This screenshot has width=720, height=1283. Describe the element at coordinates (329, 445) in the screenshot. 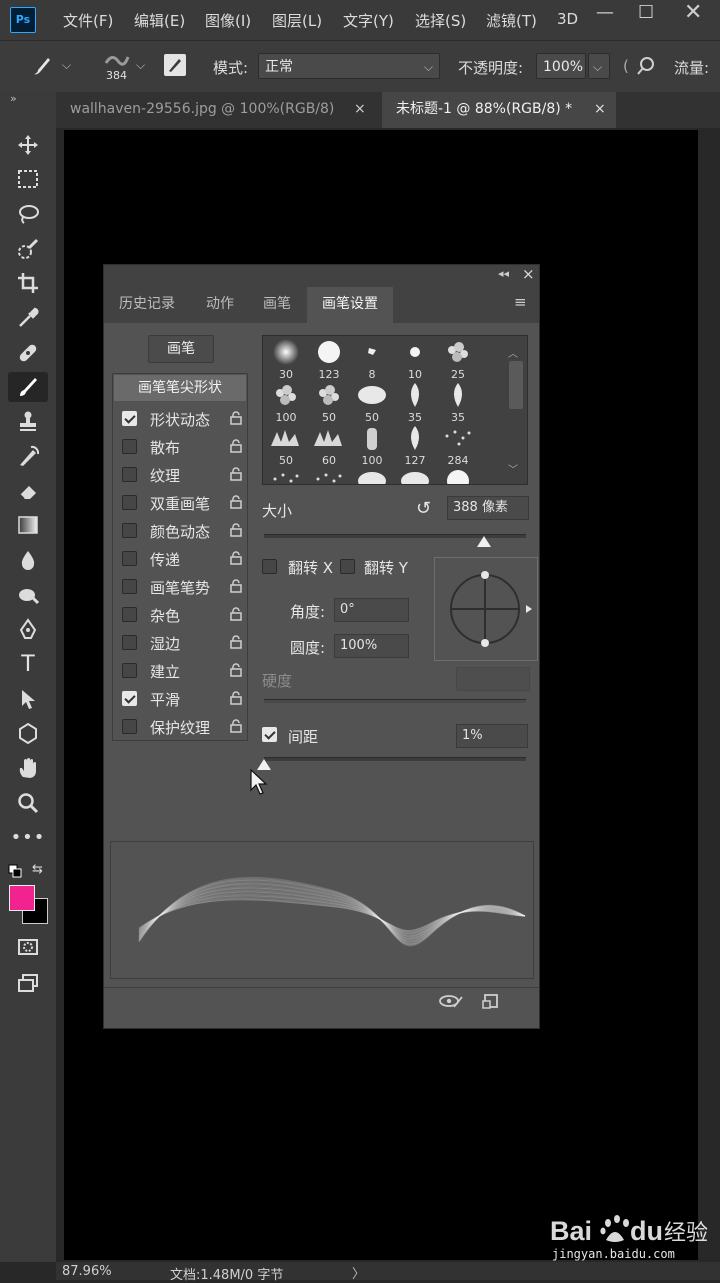

I see `brush-tip: 60` at that location.